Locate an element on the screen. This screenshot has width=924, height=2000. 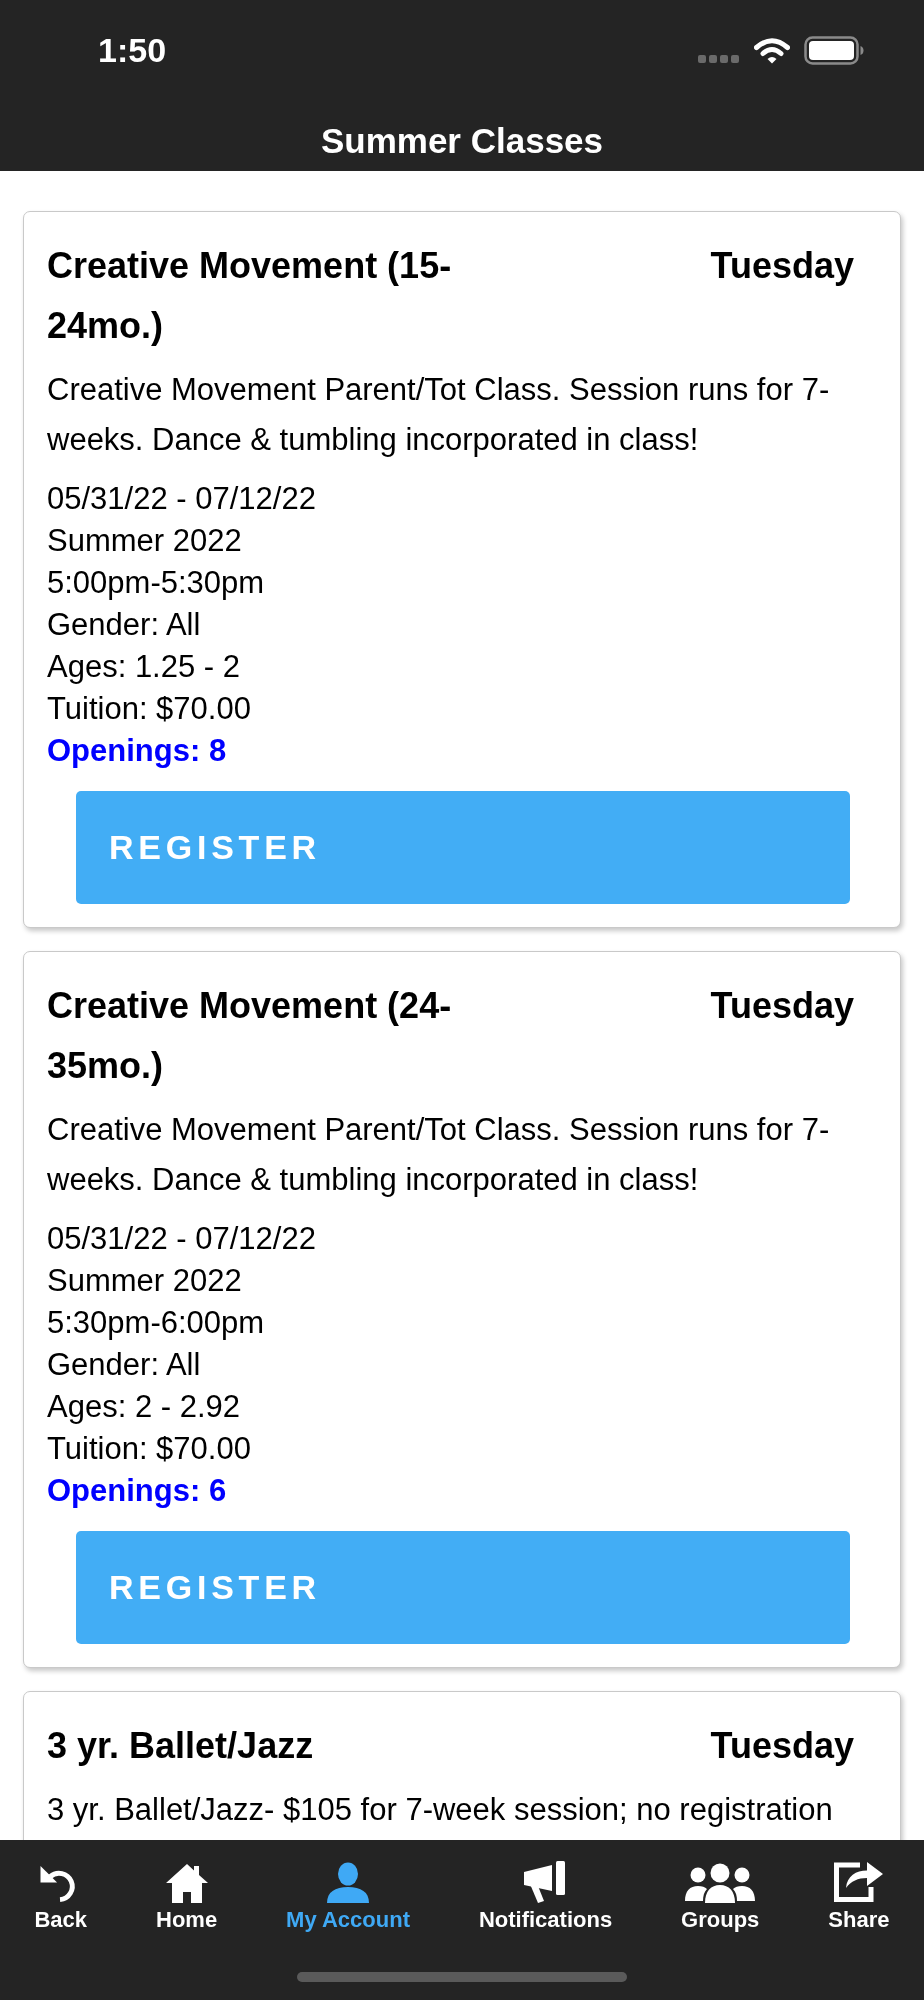
class-detail: 5:30pm-6:00pm is located at coordinates (156, 1323).